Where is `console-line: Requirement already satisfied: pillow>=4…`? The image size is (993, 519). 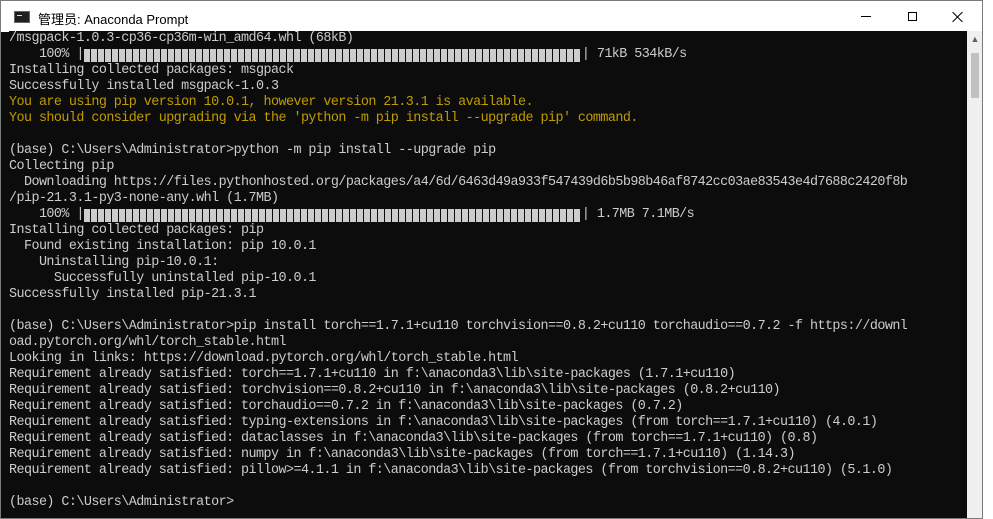 console-line: Requirement already satisfied: pillow>=4… is located at coordinates (451, 470).